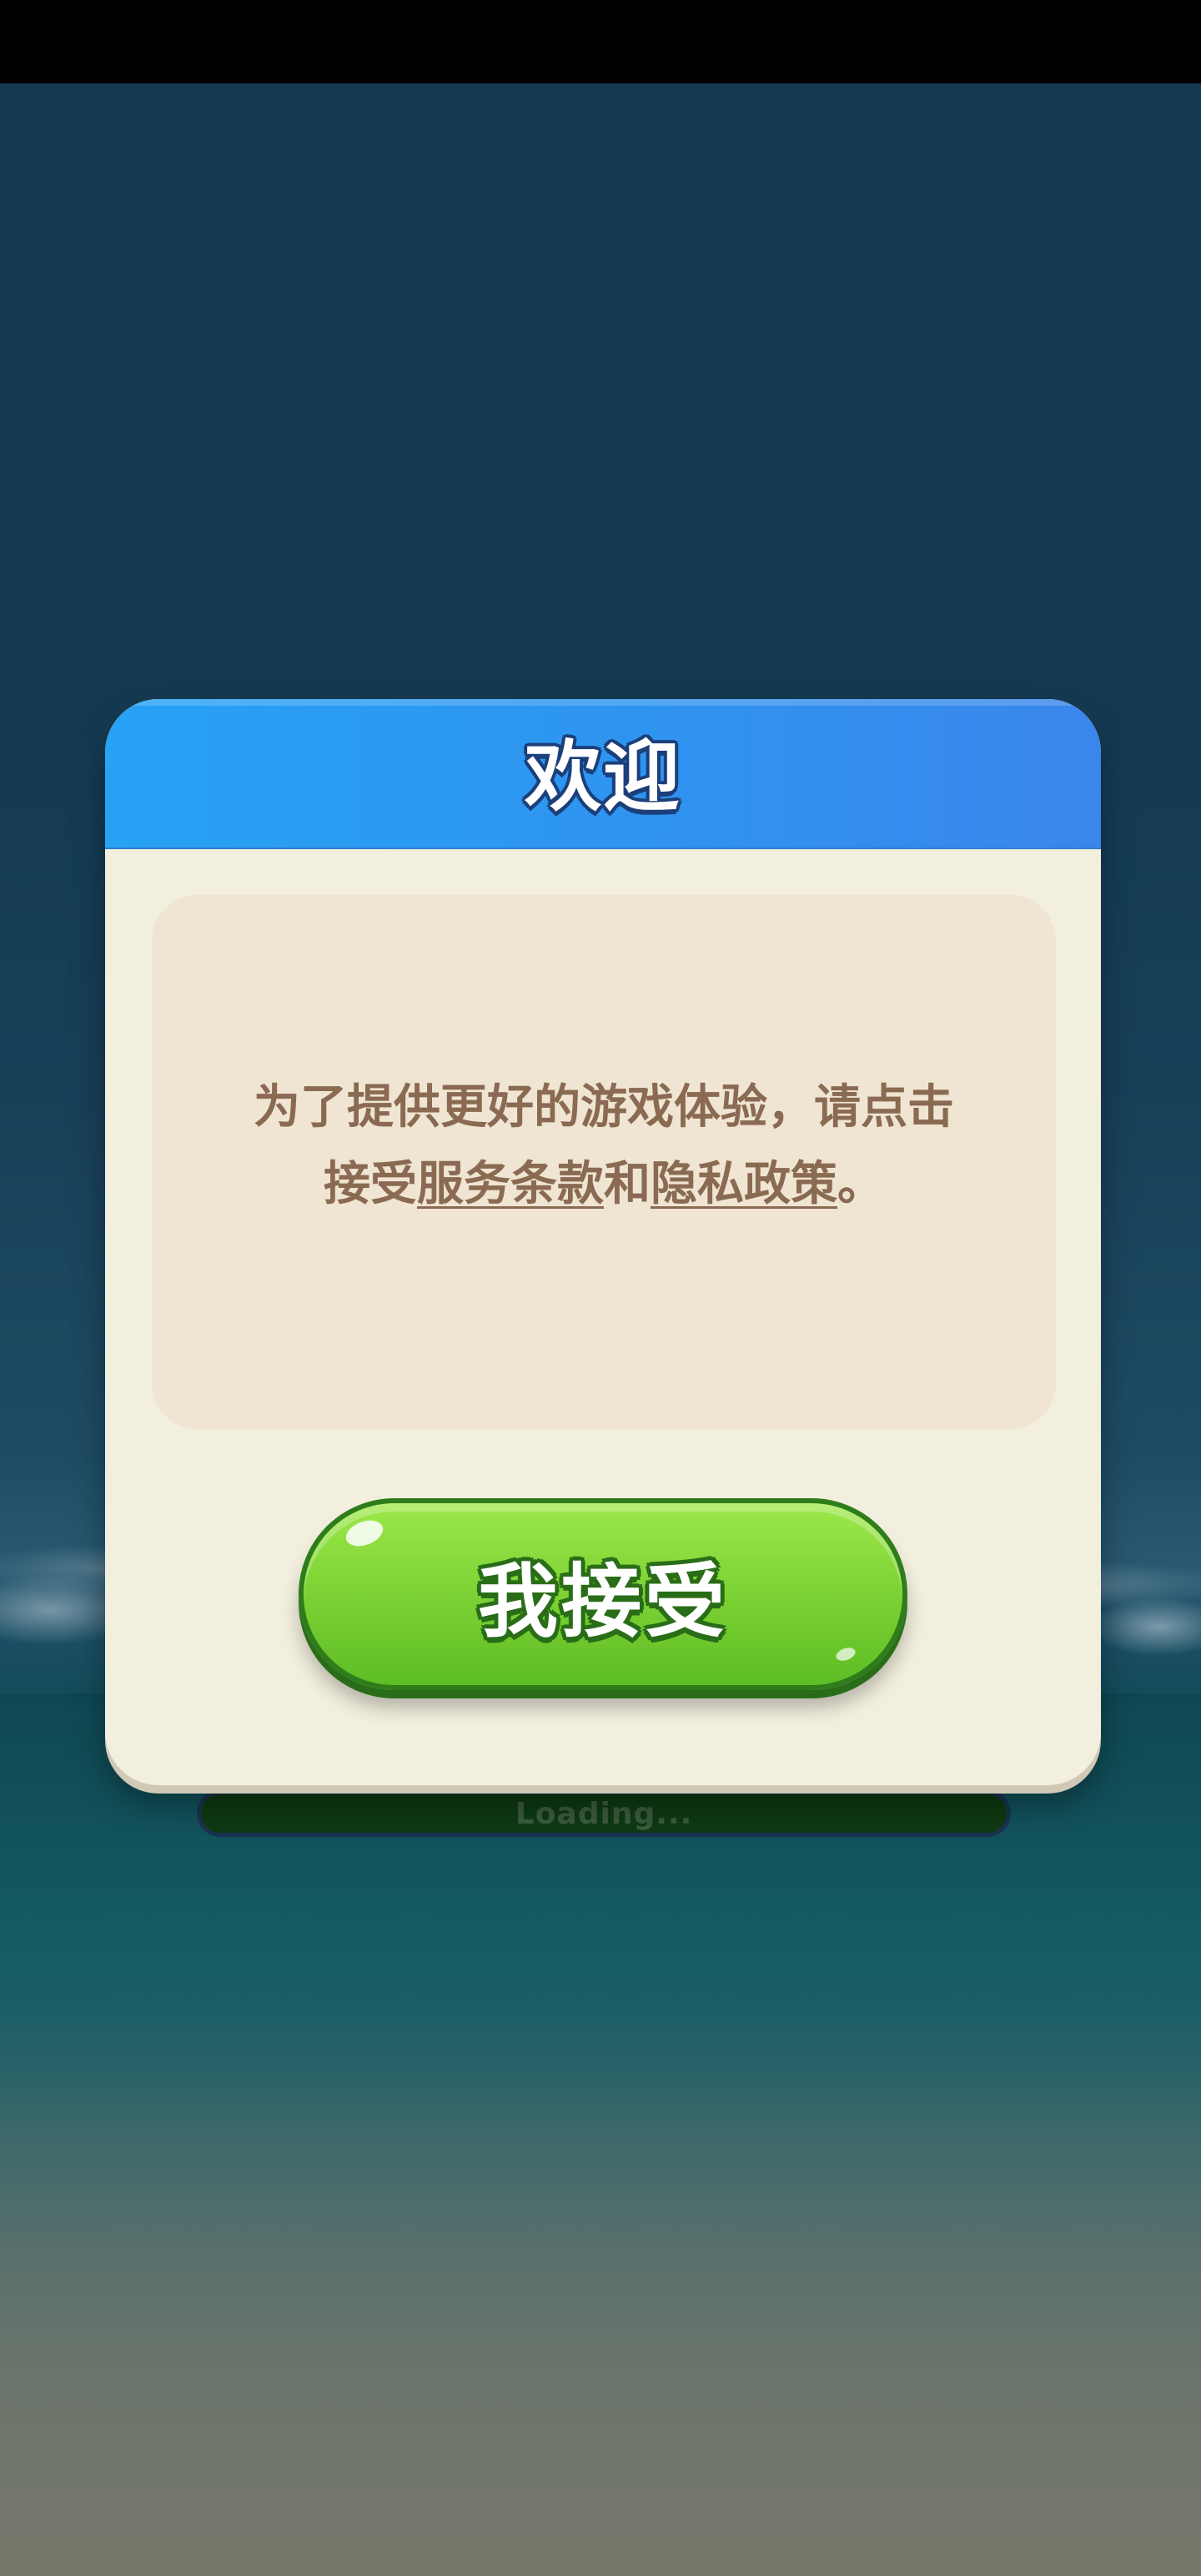 The height and width of the screenshot is (2576, 1201). What do you see at coordinates (628, 1184) in the screenshot?
I see `message-conjunction: 和` at bounding box center [628, 1184].